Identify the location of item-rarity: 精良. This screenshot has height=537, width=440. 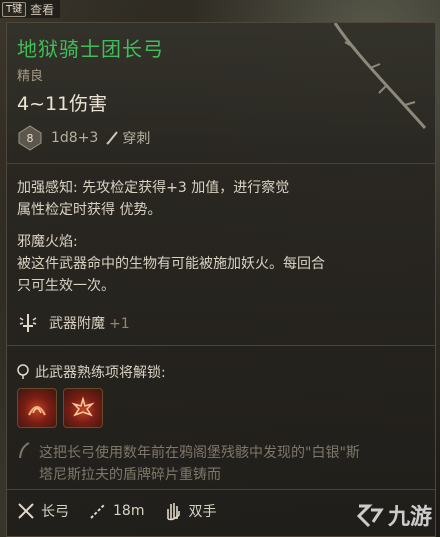
(30, 76).